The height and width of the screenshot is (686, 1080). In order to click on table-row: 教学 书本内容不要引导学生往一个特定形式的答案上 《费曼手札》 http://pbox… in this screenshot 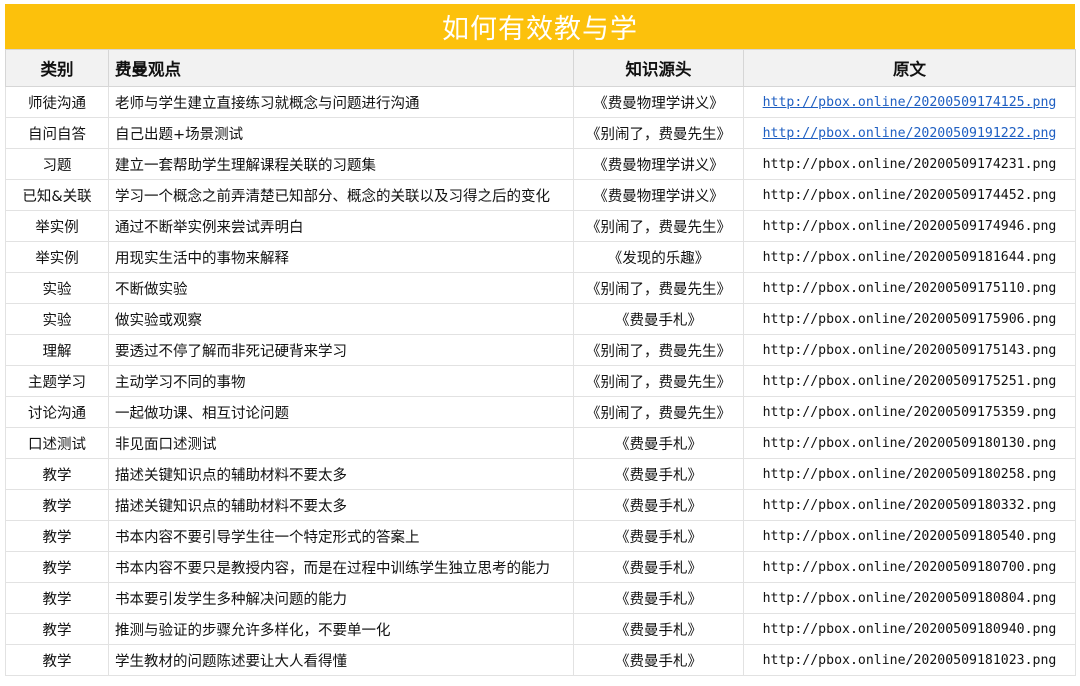, I will do `click(540, 536)`.